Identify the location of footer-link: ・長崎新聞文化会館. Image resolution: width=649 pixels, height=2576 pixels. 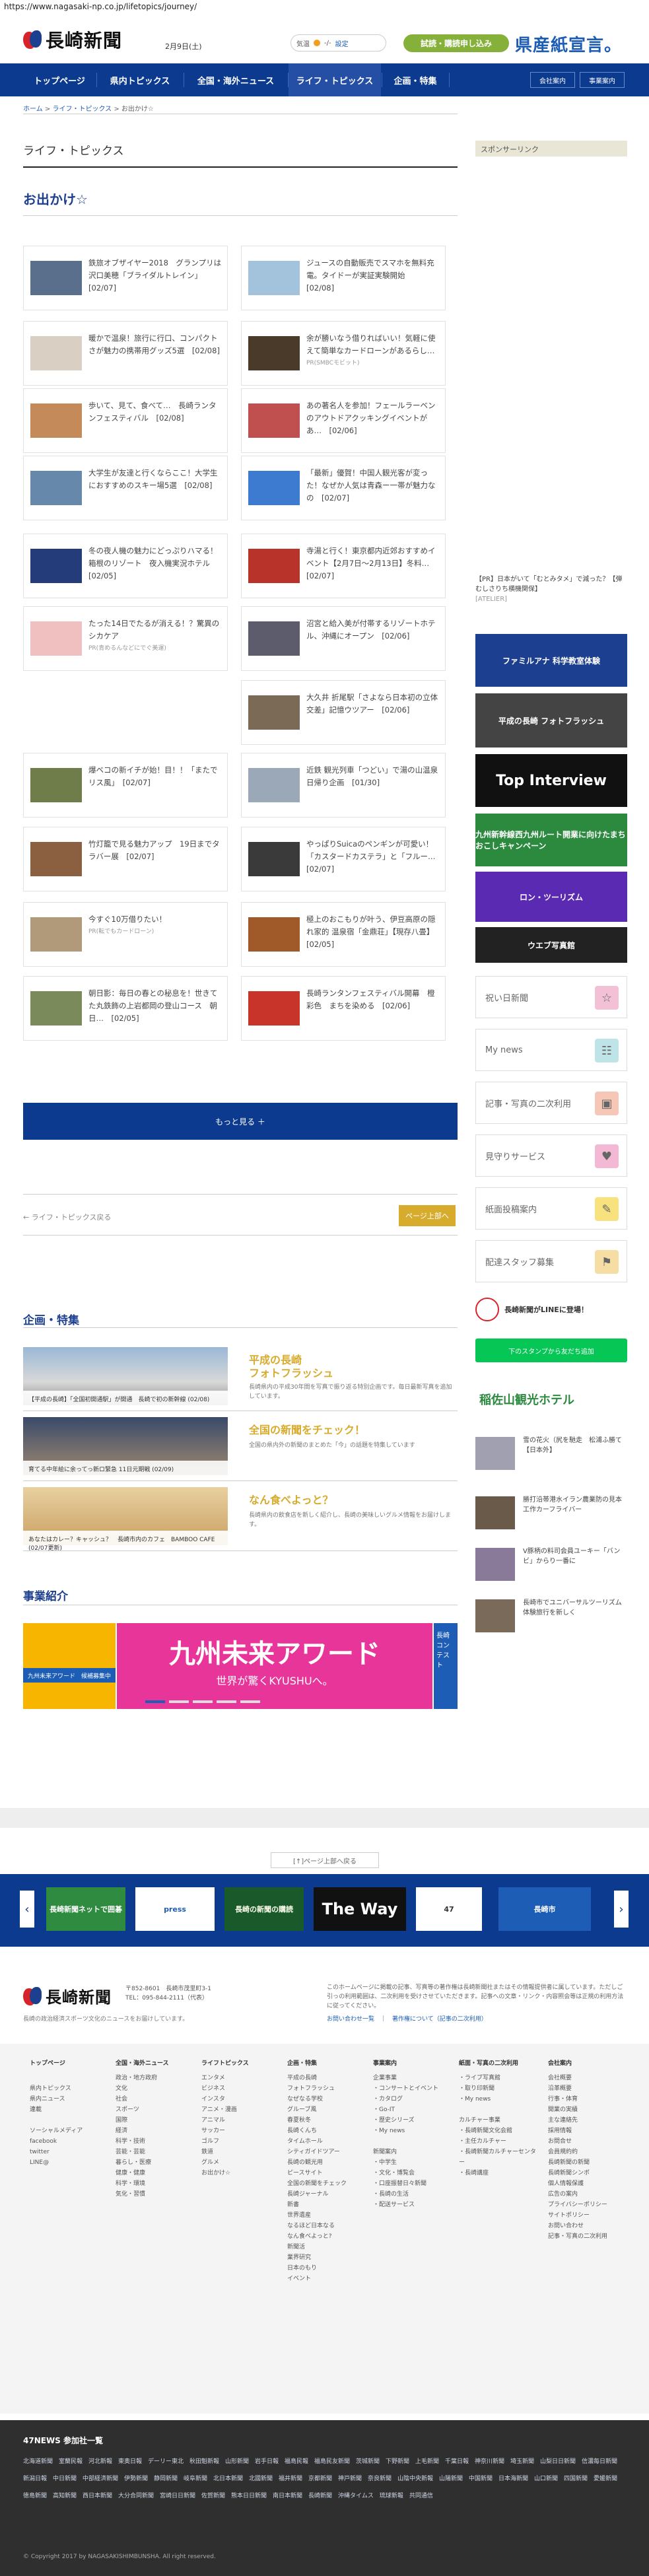
(498, 2131).